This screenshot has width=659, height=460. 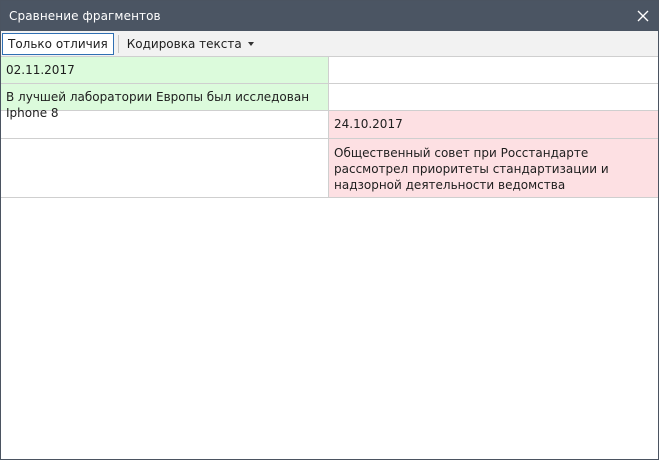 What do you see at coordinates (184, 43) in the screenshot?
I see `text-encoding-label: Кодировка текста` at bounding box center [184, 43].